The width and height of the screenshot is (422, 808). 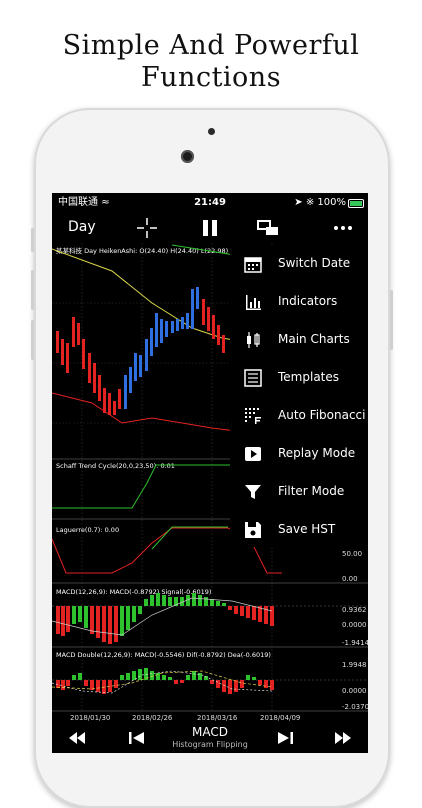 I want to click on headline-line-2: Functions, so click(x=211, y=77).